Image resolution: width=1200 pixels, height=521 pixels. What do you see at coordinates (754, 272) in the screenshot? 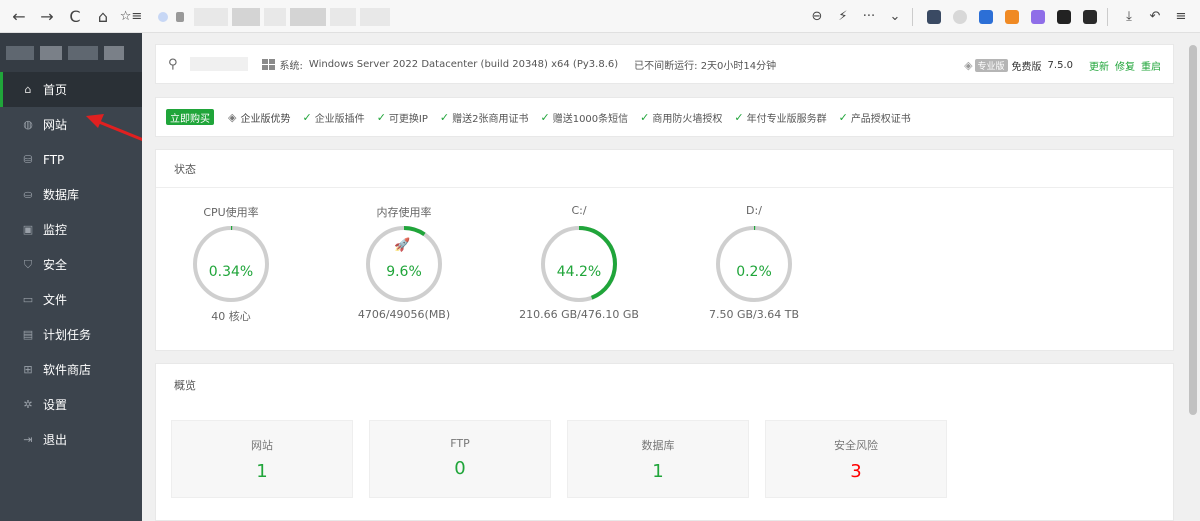
I see `gauge-value: 0.2%` at bounding box center [754, 272].